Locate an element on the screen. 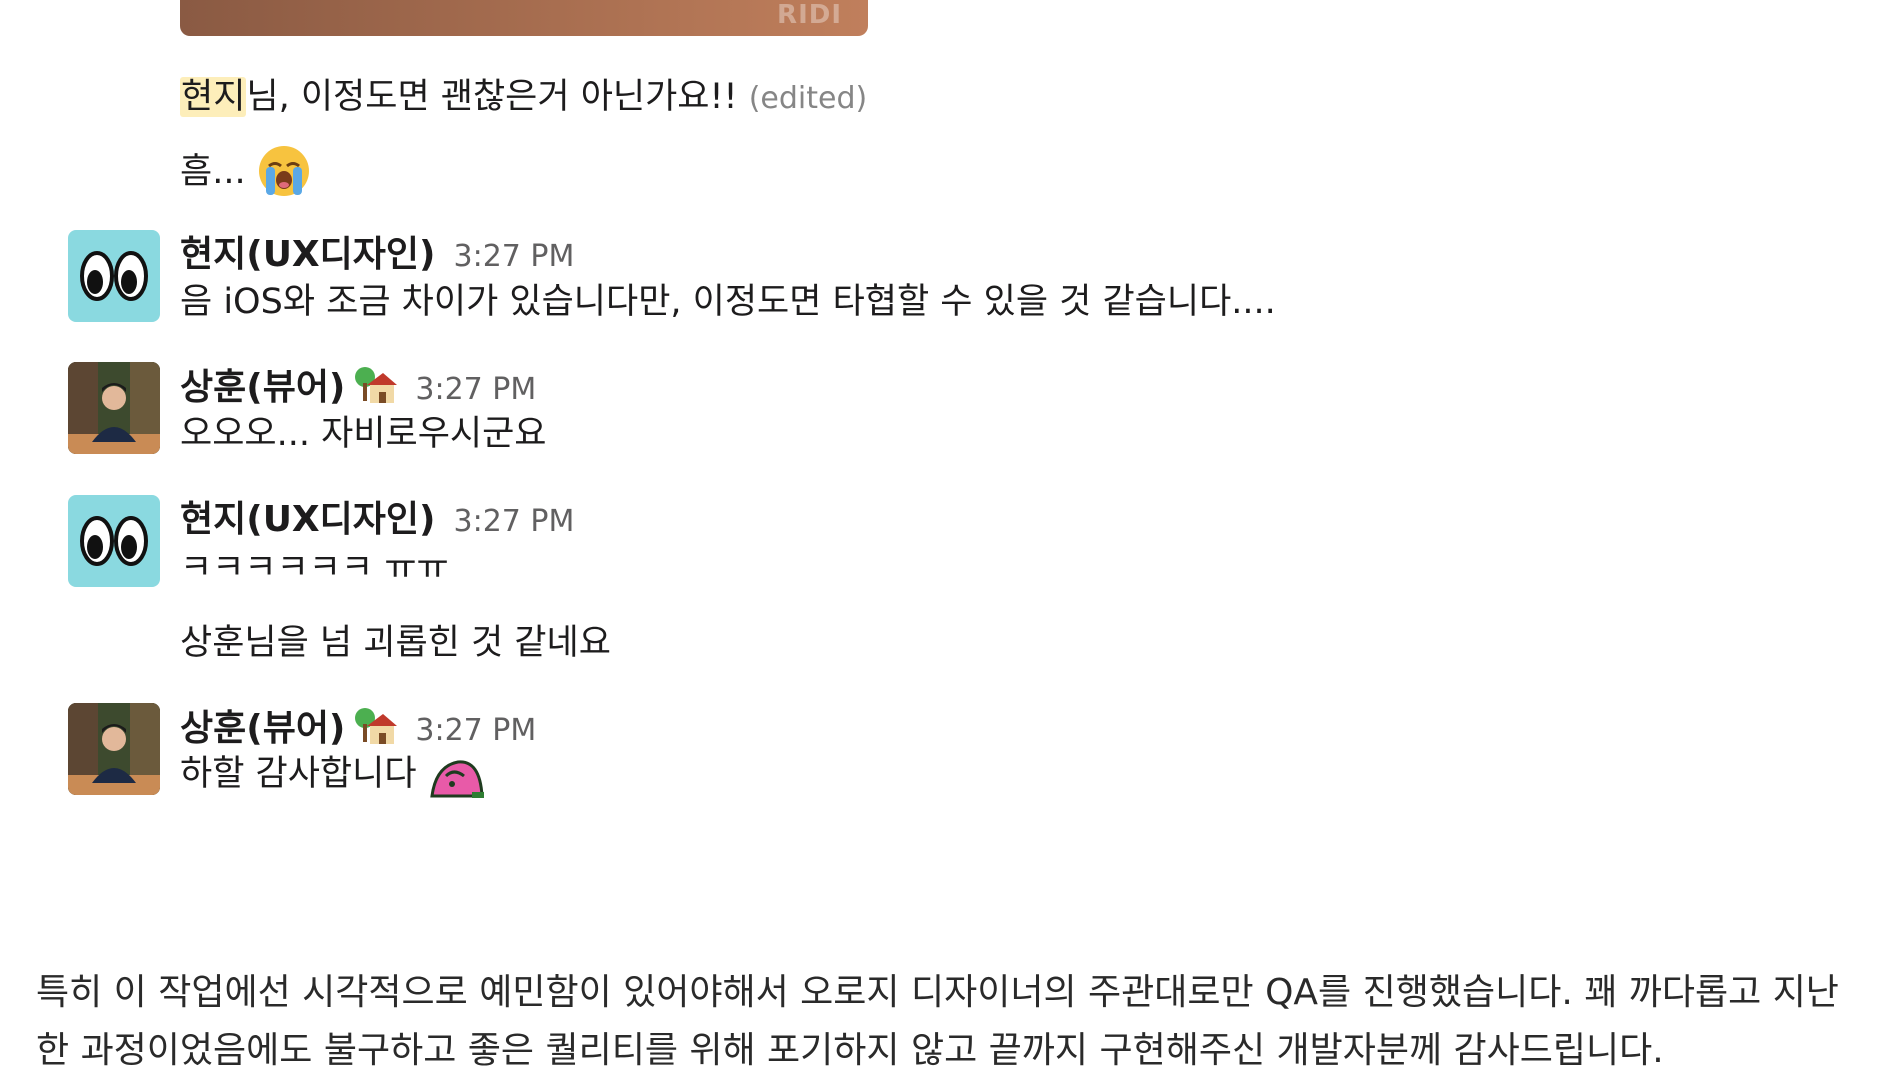 The width and height of the screenshot is (1882, 1074). image-watermark: RIDI is located at coordinates (809, 15).